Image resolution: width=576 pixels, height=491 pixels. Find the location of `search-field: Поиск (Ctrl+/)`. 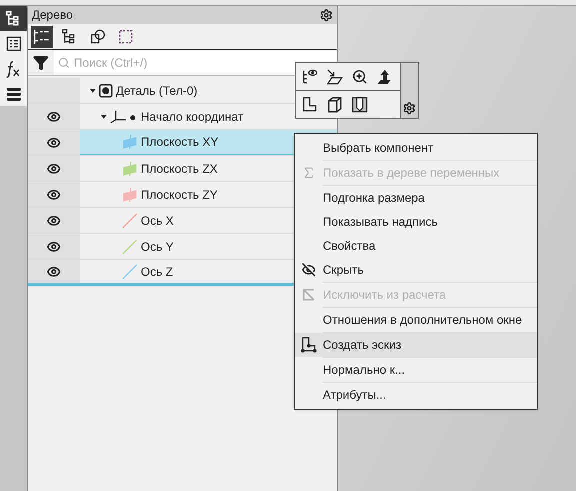

search-field: Поиск (Ctrl+/) is located at coordinates (195, 62).